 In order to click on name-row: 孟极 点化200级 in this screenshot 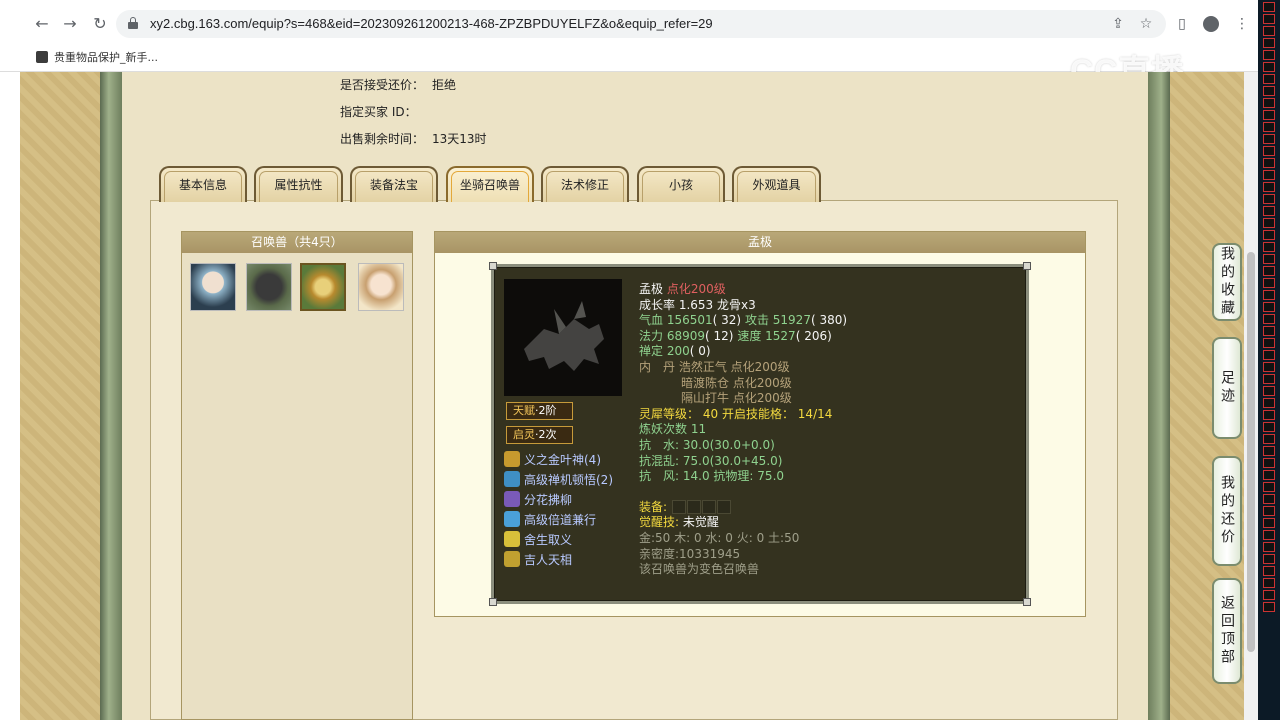, I will do `click(743, 290)`.